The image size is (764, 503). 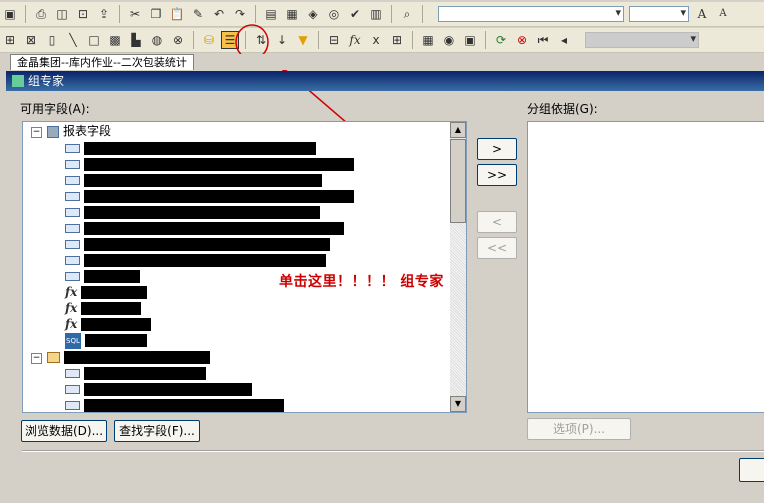 I want to click on scroll-thumb, so click(x=458, y=181).